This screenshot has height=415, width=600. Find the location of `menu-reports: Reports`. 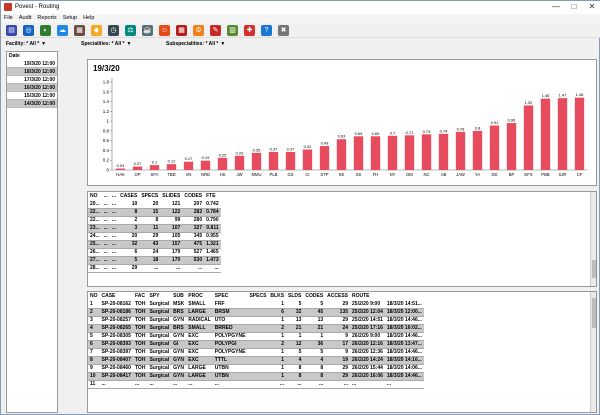

menu-reports: Reports is located at coordinates (46, 18).